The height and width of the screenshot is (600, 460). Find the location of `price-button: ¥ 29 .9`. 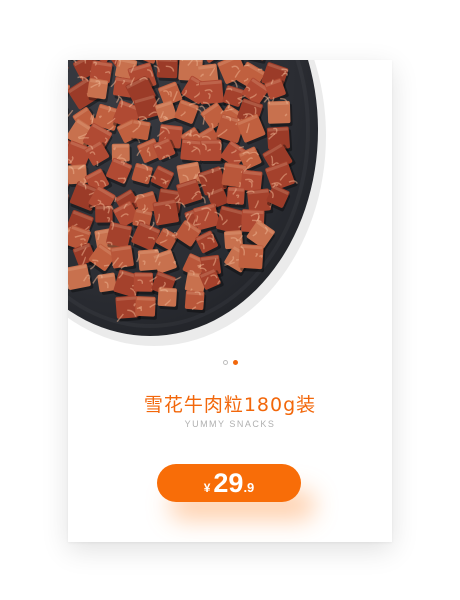

price-button: ¥ 29 .9 is located at coordinates (229, 483).